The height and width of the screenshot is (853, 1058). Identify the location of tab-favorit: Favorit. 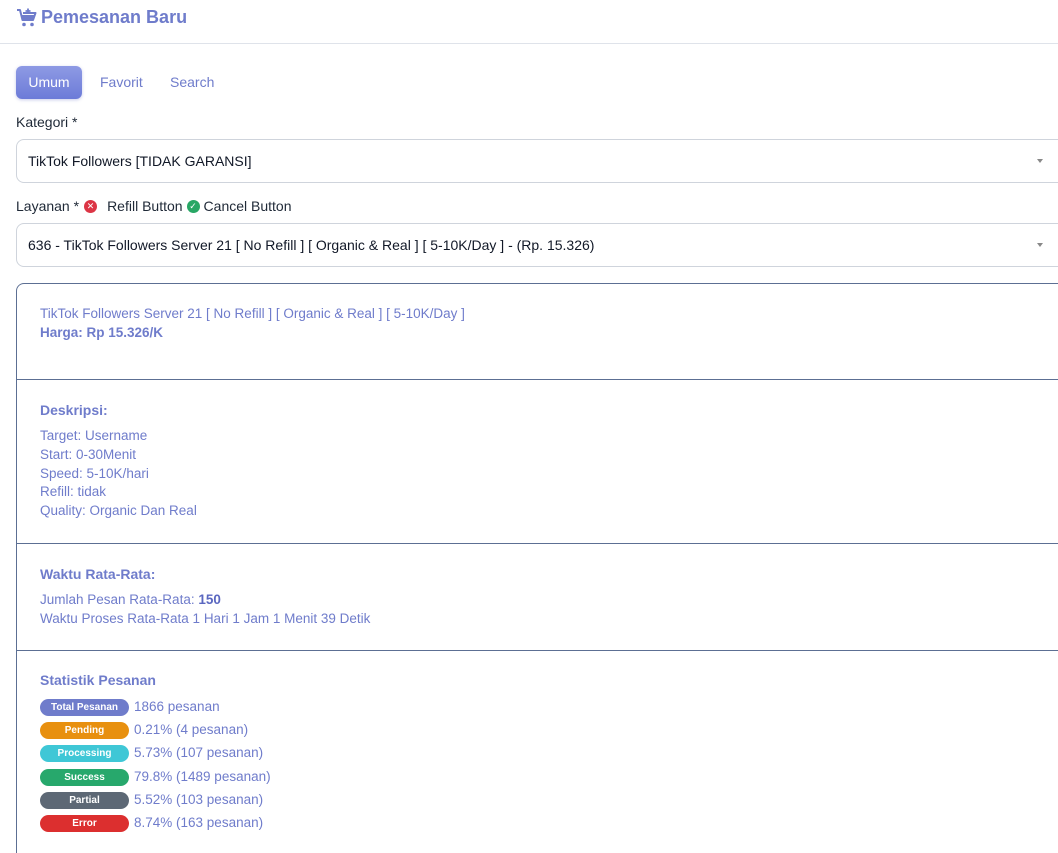
(121, 82).